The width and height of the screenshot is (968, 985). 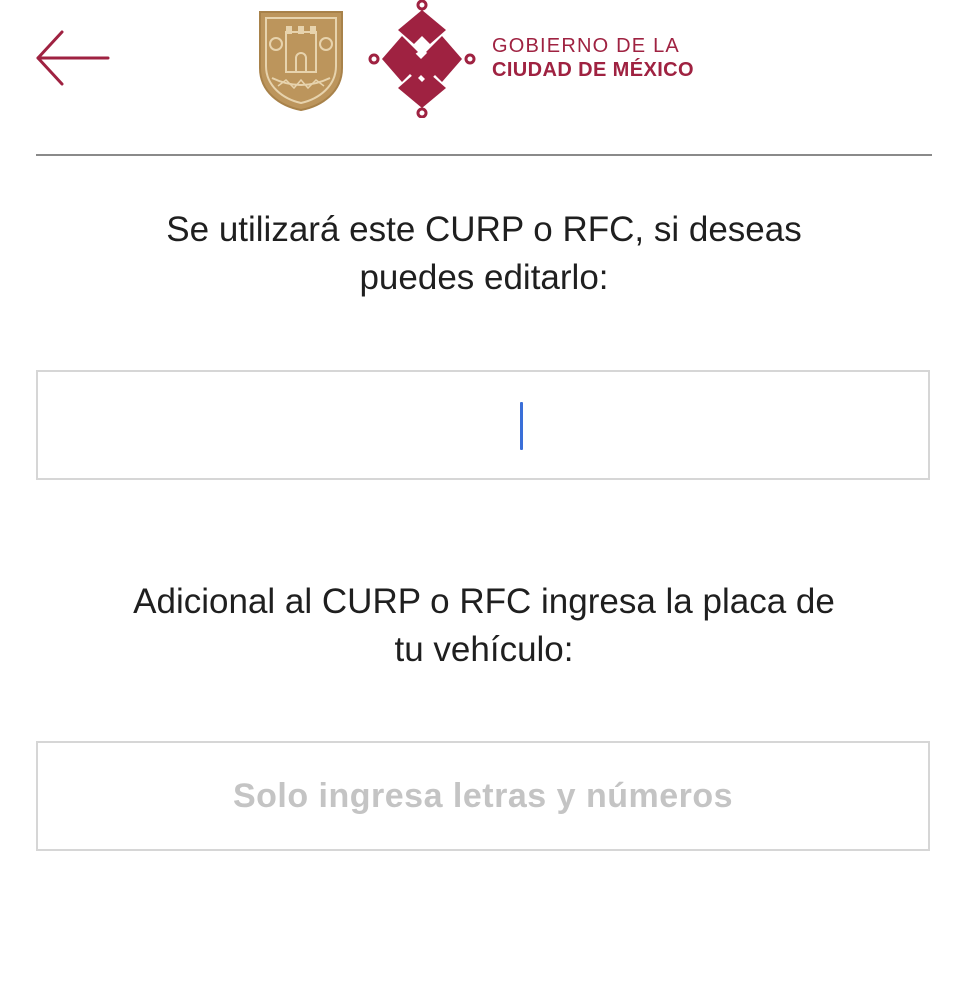 I want to click on header-divider, so click(x=484, y=155).